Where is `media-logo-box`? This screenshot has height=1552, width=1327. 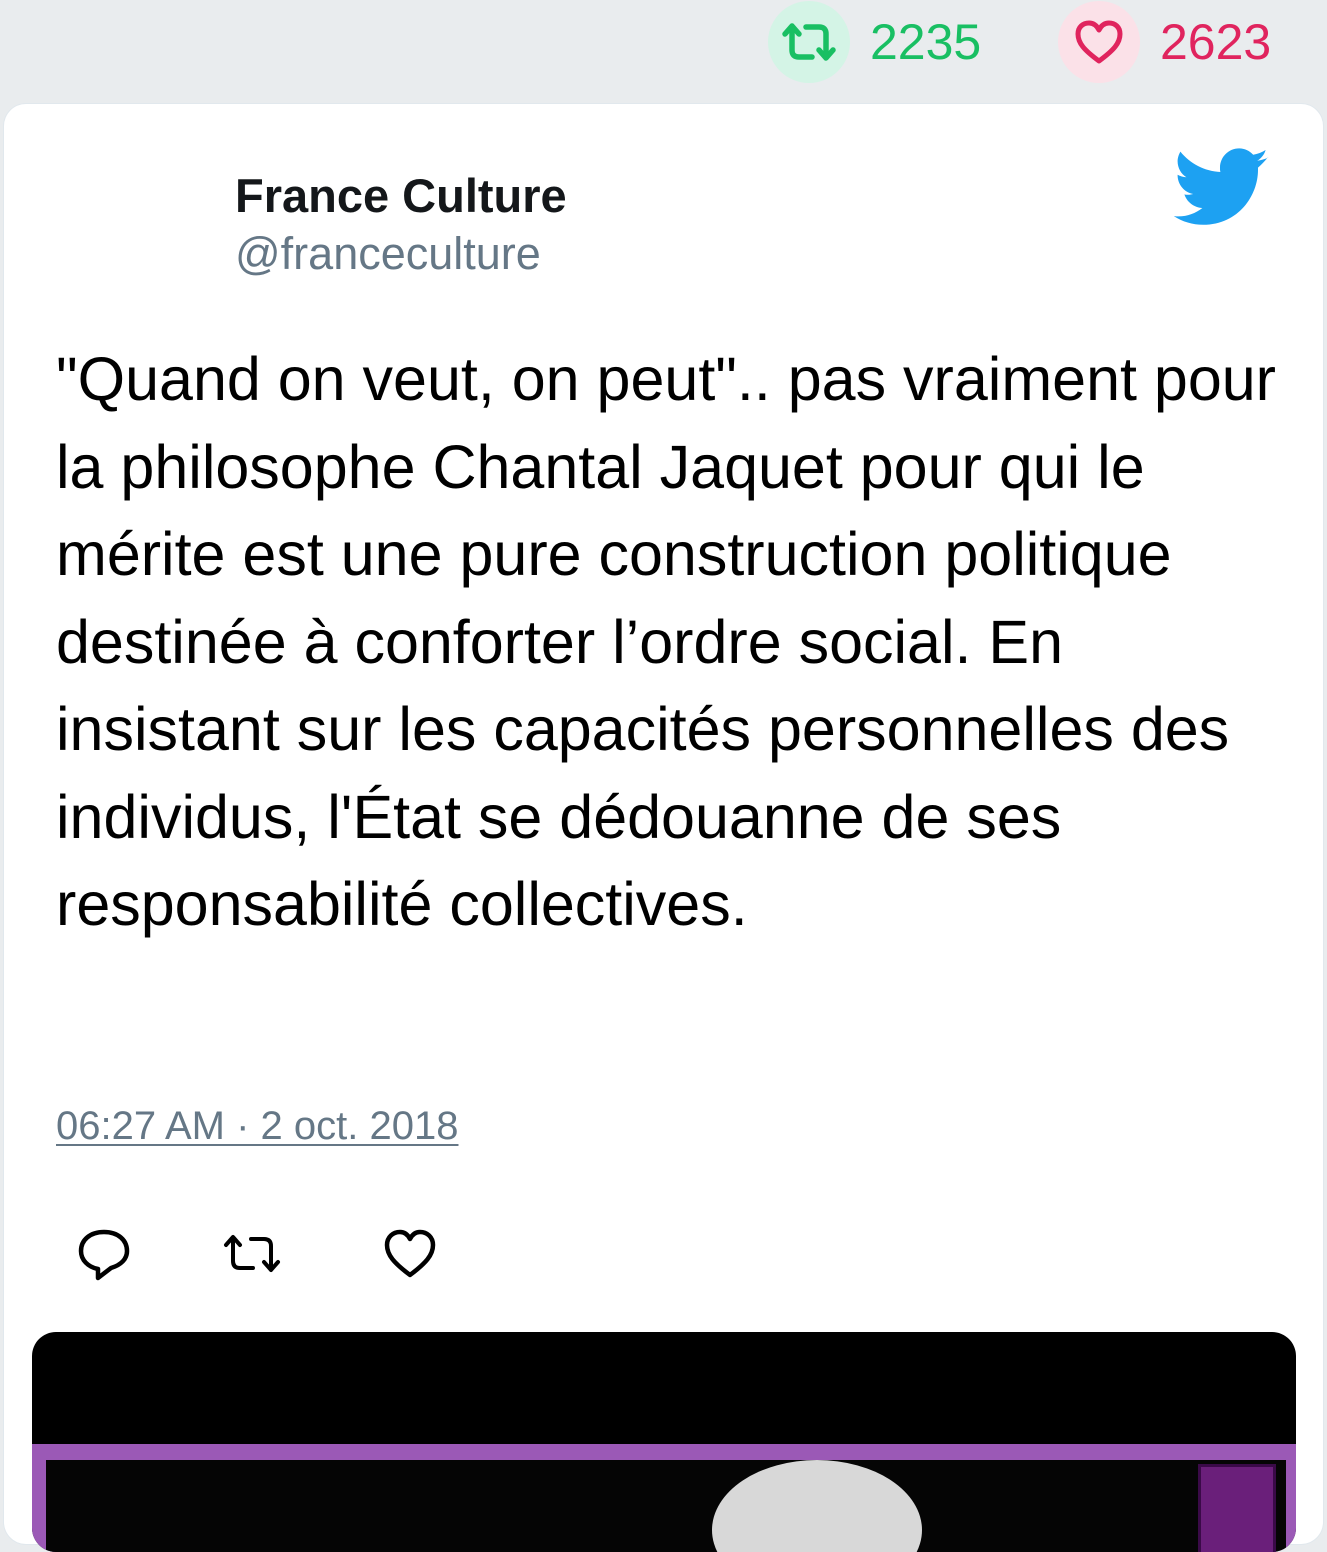 media-logo-box is located at coordinates (1237, 1508).